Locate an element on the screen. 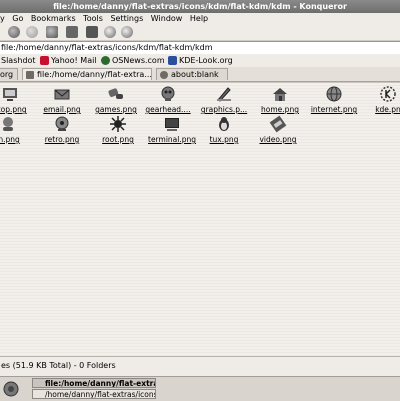 Image resolution: width=400 pixels, height=401 pixels. stop-icon is located at coordinates (32, 32).